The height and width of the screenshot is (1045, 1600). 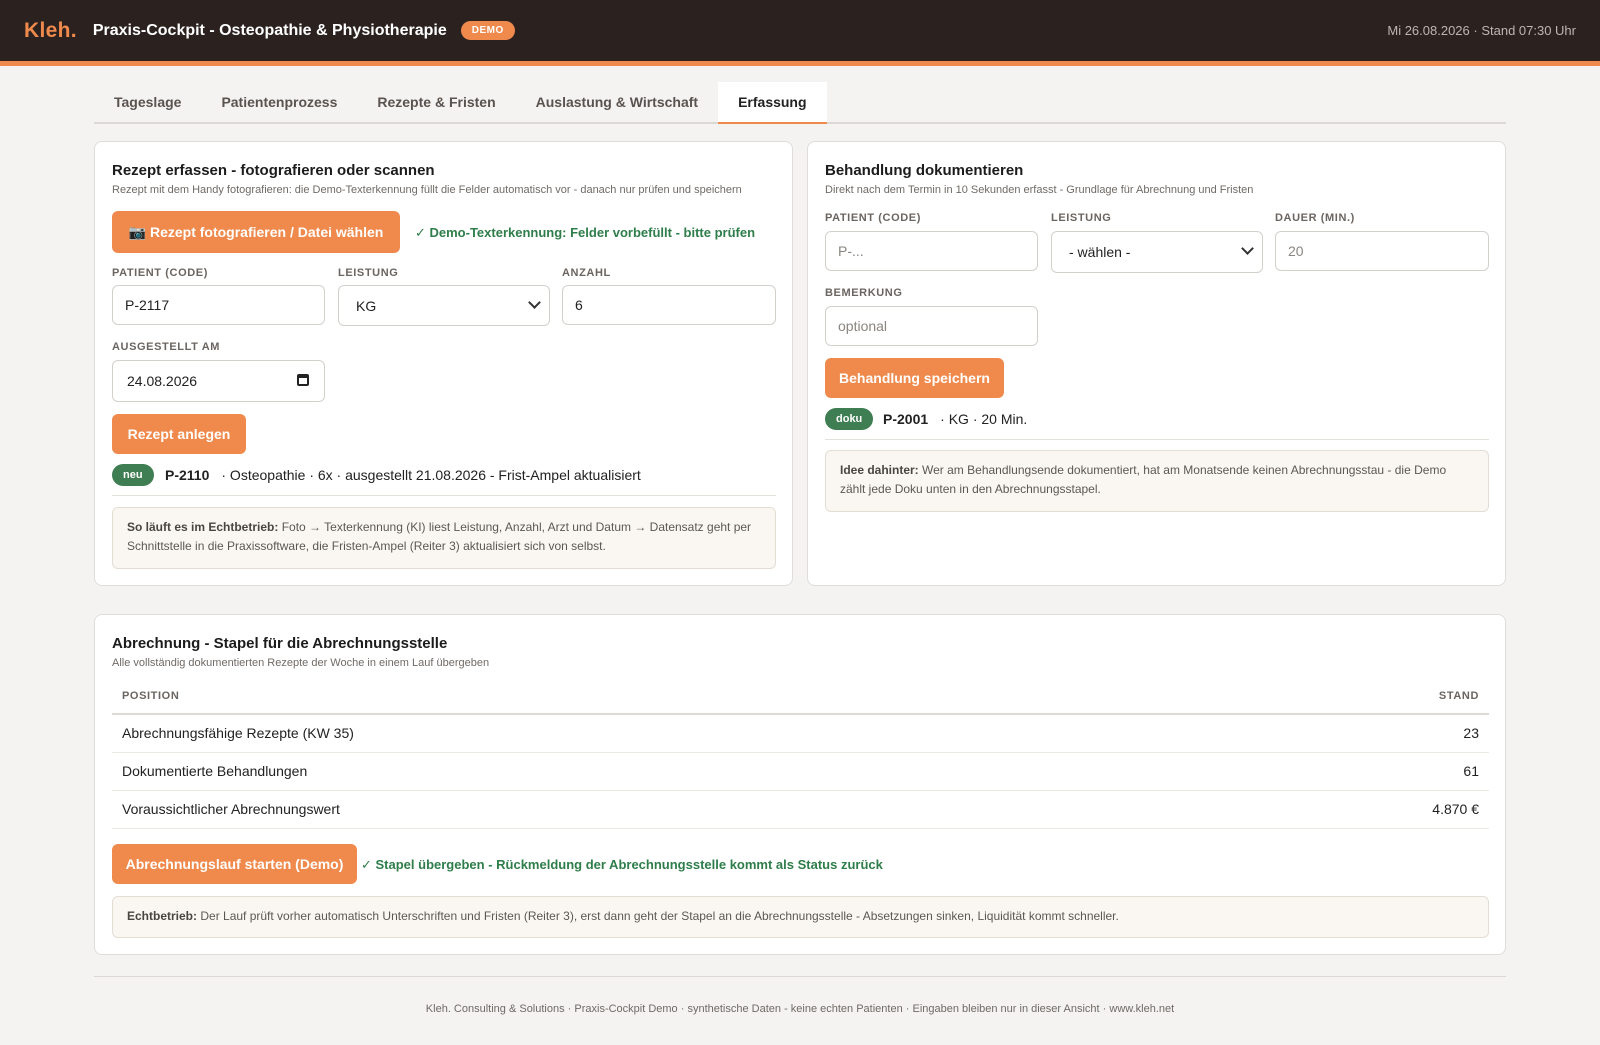 What do you see at coordinates (579, 305) in the screenshot?
I see `anzahl-value: 6` at bounding box center [579, 305].